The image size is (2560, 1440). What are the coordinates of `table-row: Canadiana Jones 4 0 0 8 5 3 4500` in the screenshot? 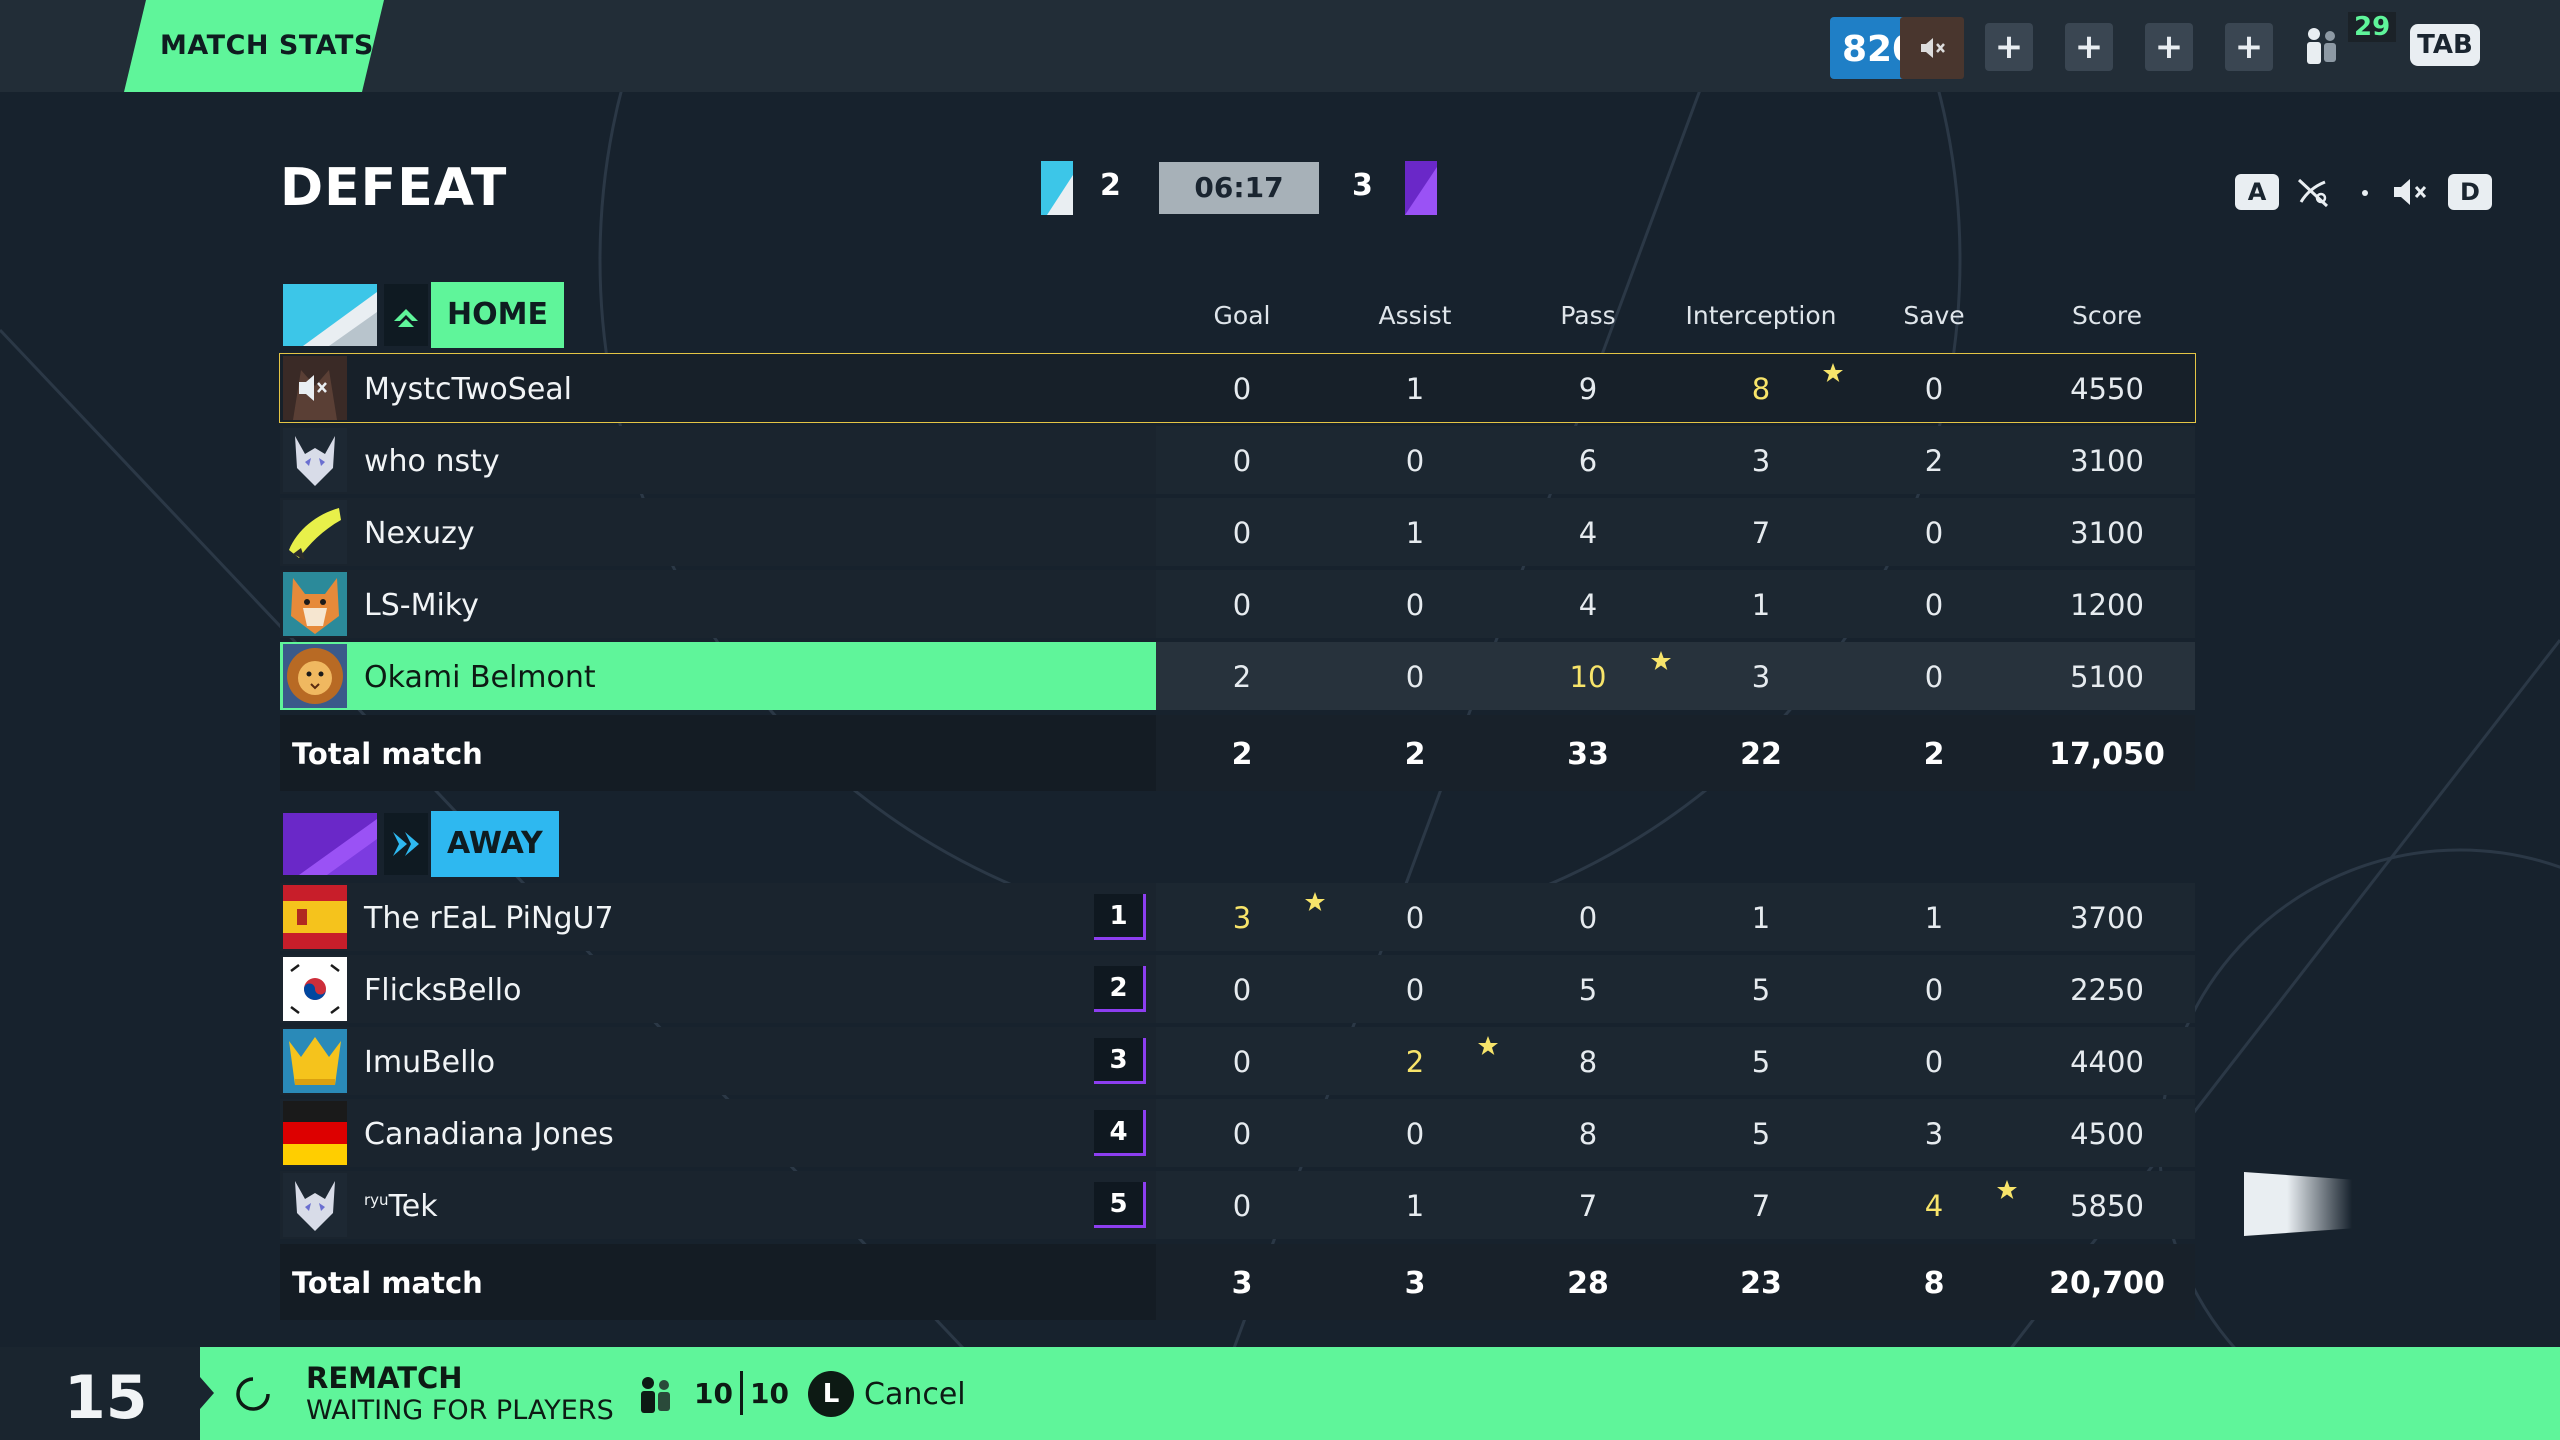 It's located at (1237, 1133).